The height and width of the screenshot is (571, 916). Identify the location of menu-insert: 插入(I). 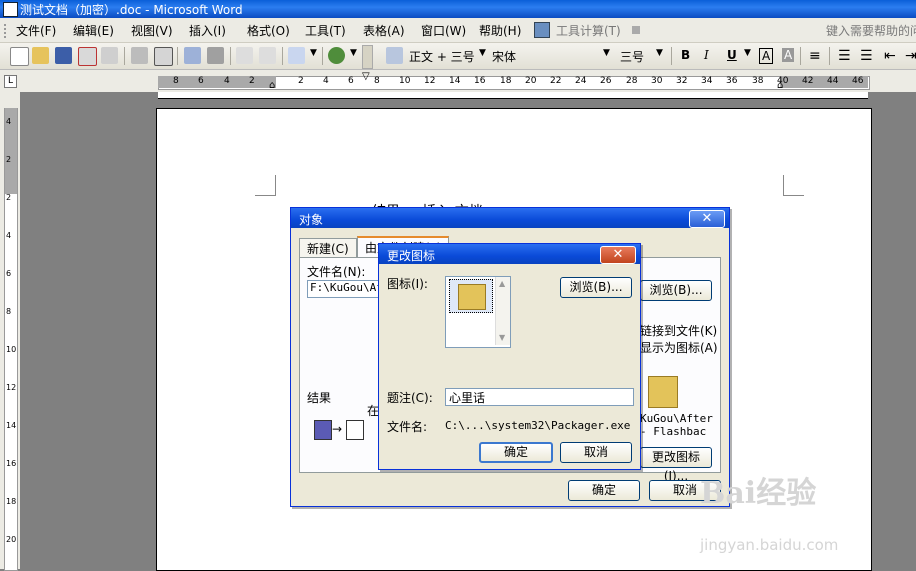
(207, 30).